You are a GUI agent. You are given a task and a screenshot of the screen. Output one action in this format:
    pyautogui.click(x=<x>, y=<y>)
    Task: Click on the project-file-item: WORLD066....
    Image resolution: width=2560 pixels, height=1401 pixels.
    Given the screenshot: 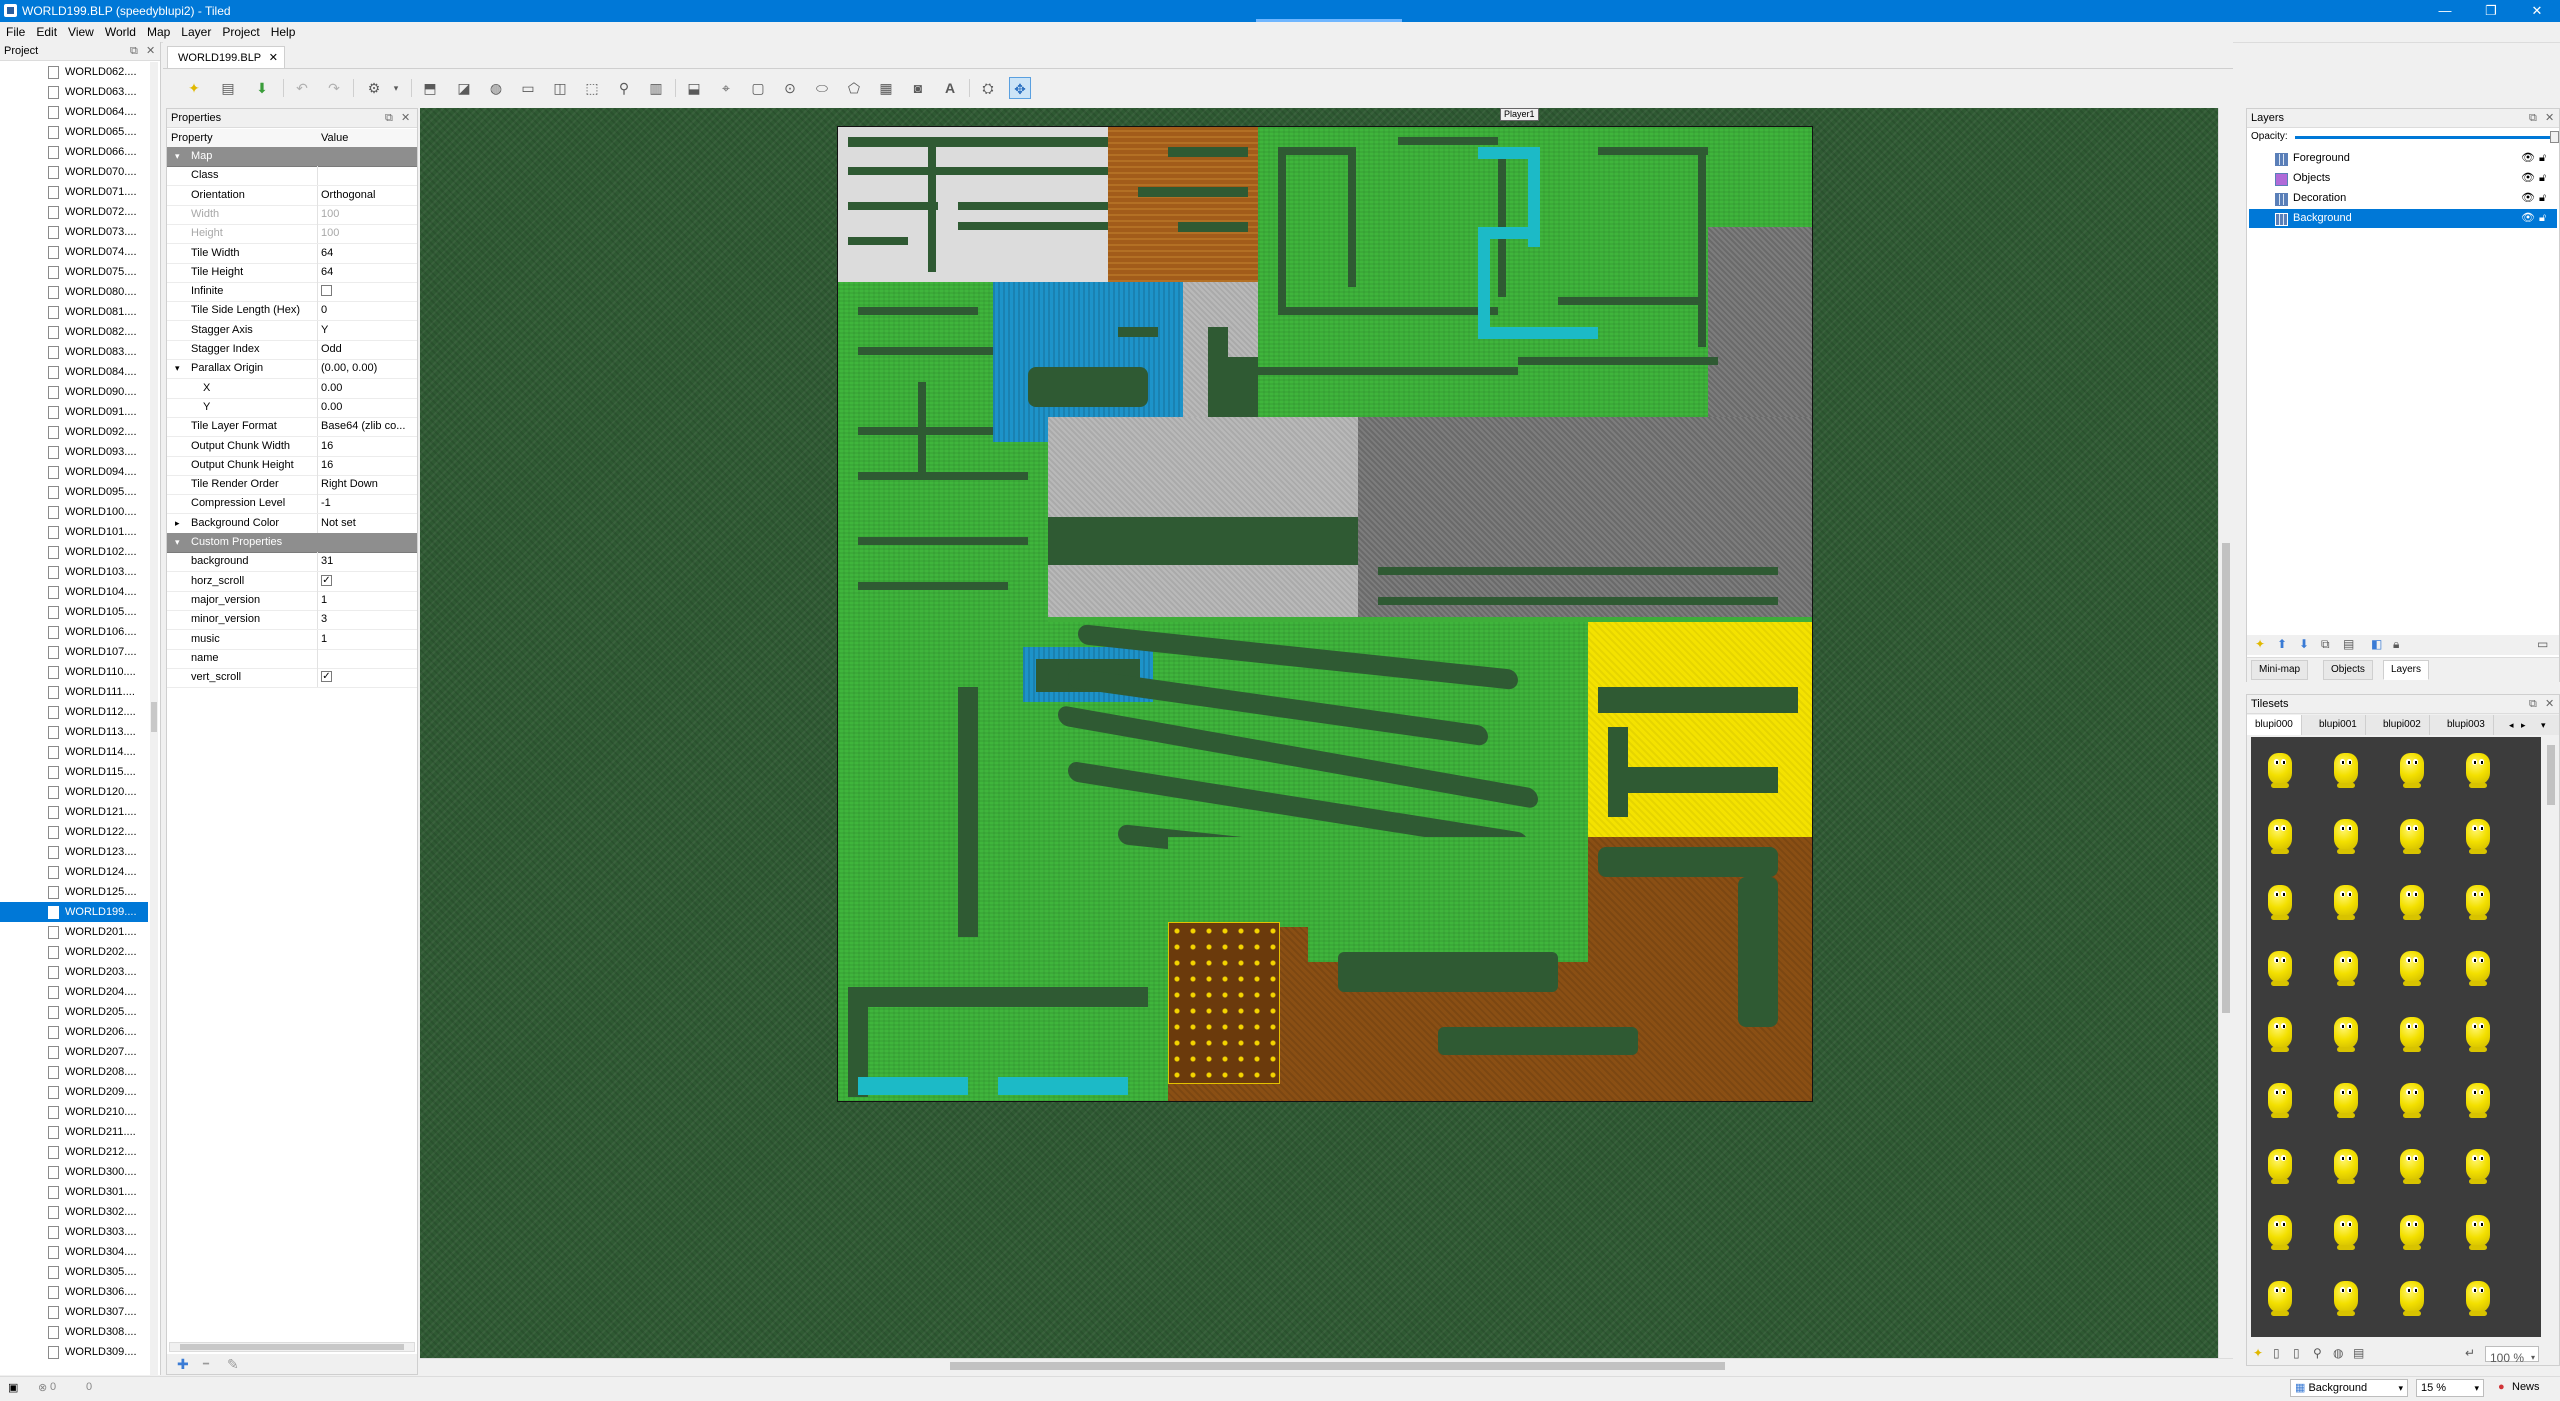 What is the action you would take?
    pyautogui.click(x=74, y=152)
    